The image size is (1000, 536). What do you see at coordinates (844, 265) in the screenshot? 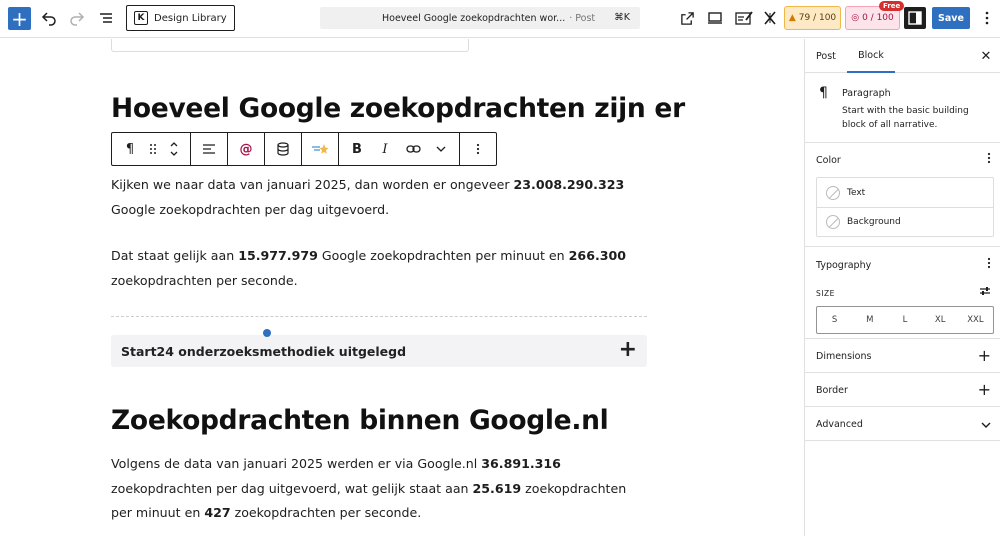
I see `typography-panel-title: Typography` at bounding box center [844, 265].